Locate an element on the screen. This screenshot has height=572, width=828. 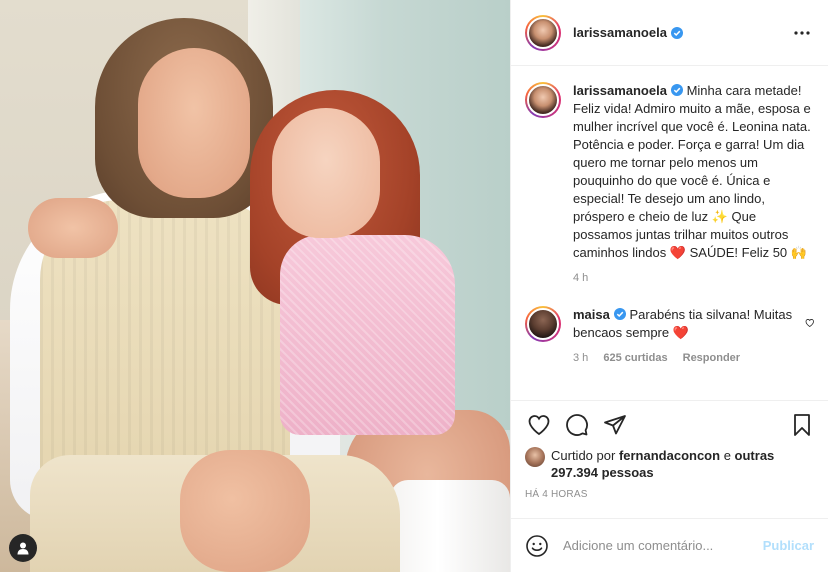
comment-button is located at coordinates (577, 425).